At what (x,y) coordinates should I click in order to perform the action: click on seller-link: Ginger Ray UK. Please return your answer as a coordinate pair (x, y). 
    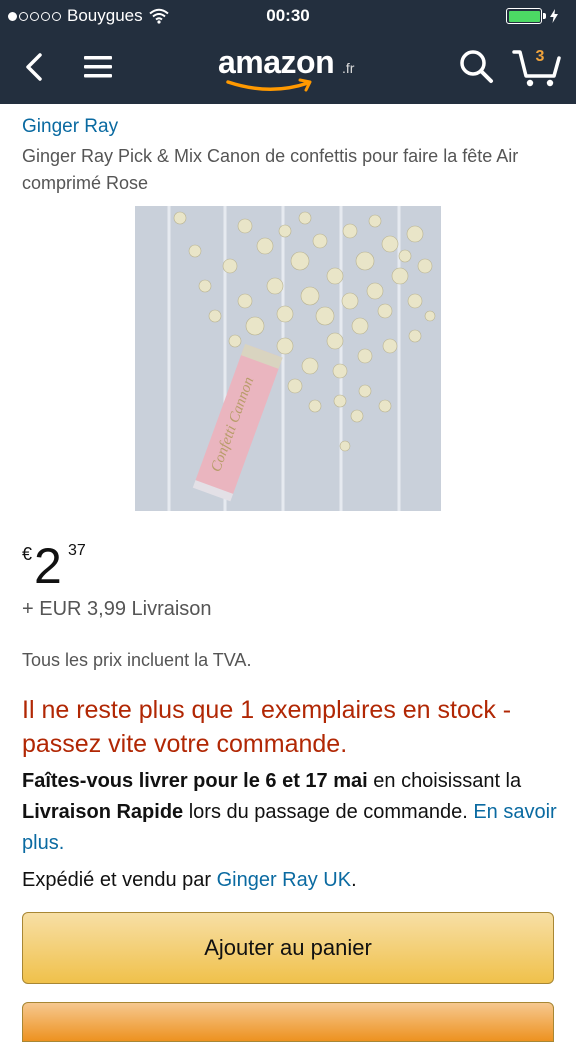
    Looking at the image, I should click on (284, 880).